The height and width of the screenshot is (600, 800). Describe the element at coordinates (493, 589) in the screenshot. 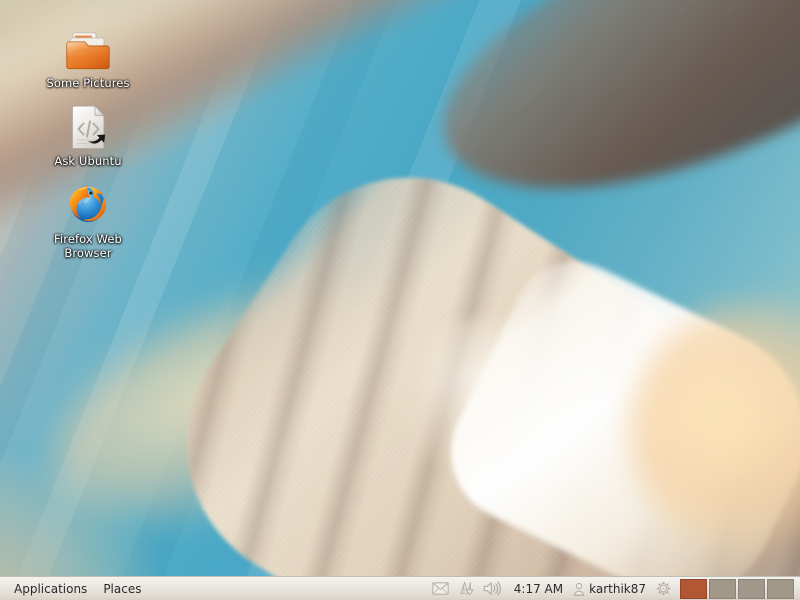

I see `speaker-volume-icon` at that location.